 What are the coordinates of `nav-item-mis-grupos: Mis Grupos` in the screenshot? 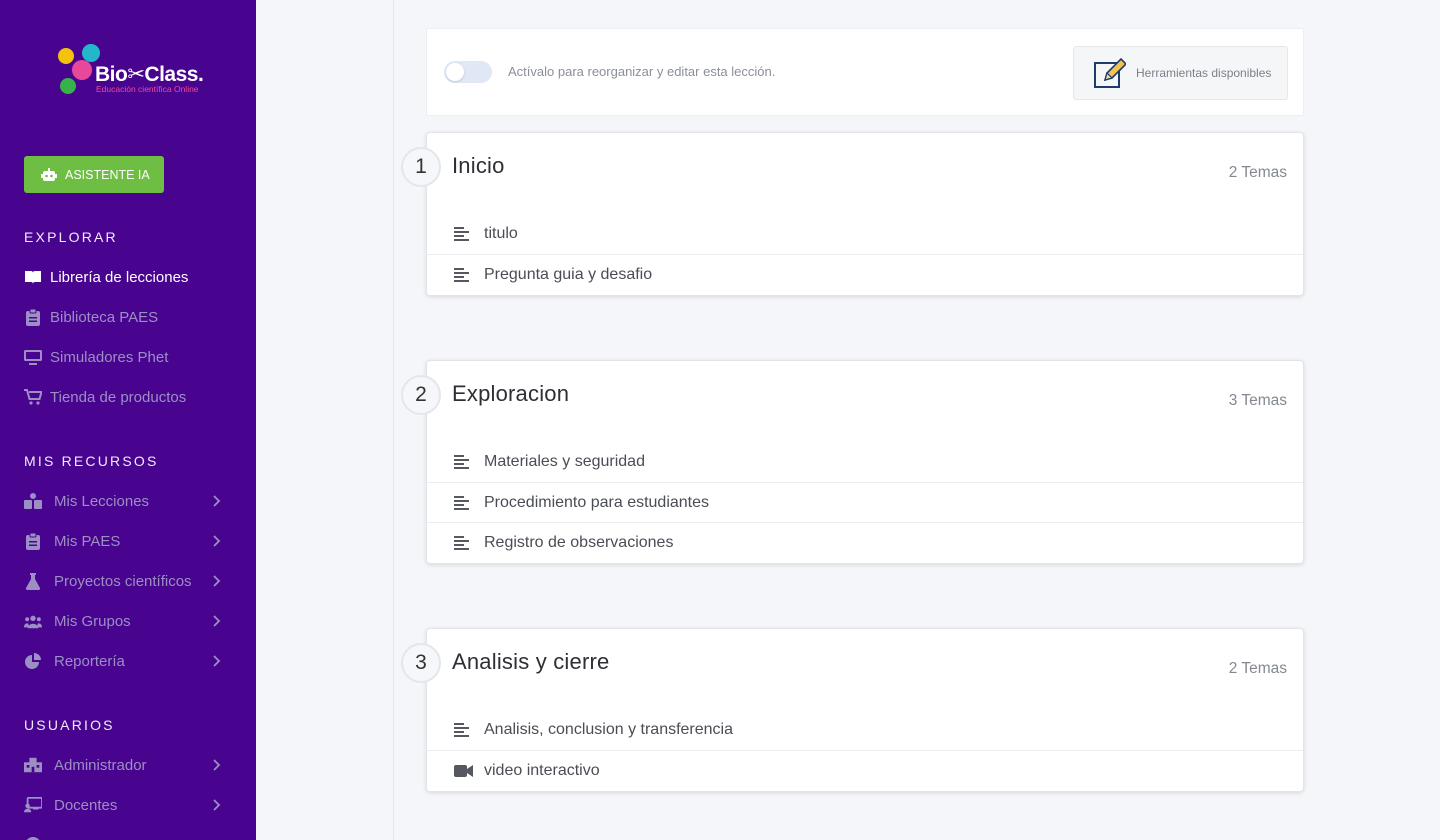 It's located at (128, 621).